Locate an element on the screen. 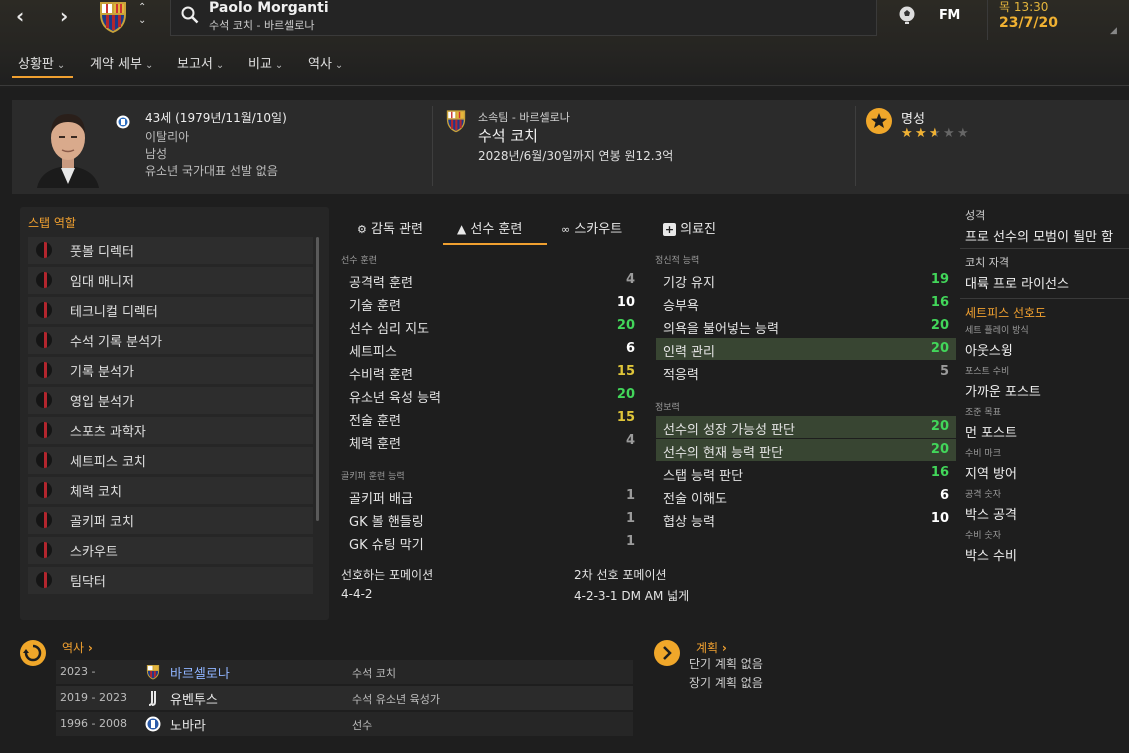 This screenshot has width=1129, height=753. star-icon: ★ ★ is located at coordinates (907, 133).